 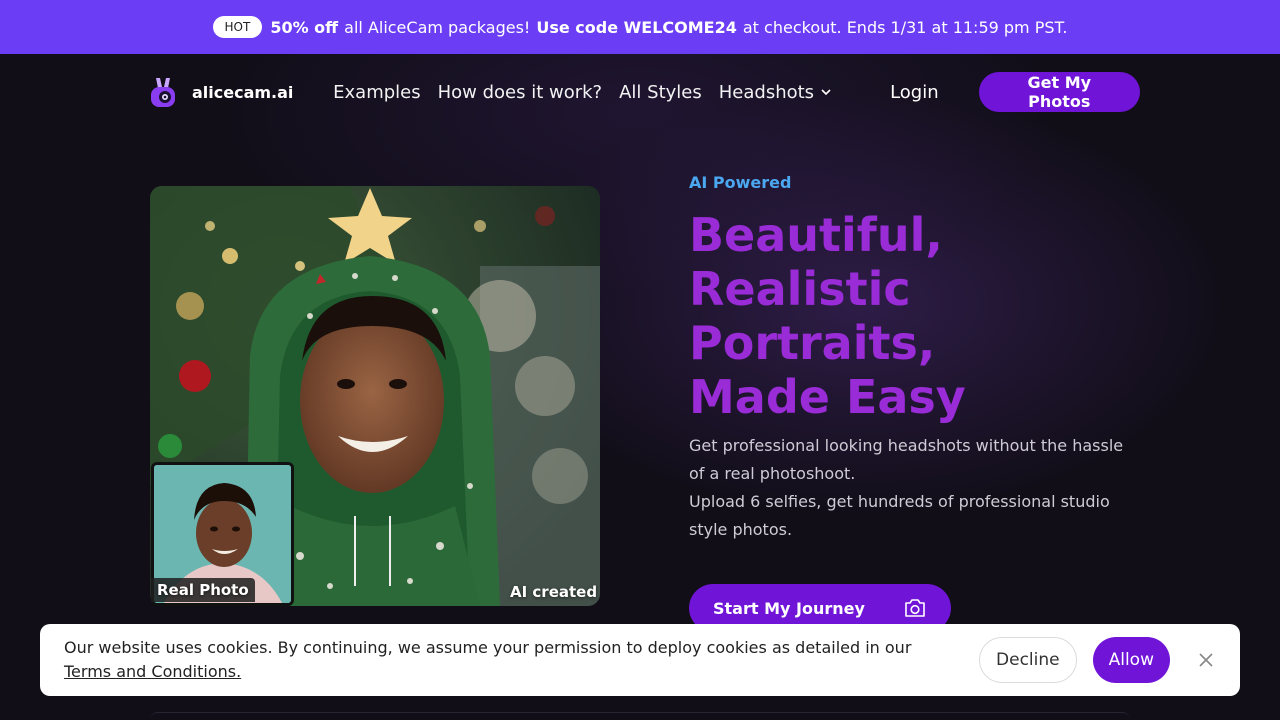 I want to click on login-link: Login, so click(x=914, y=92).